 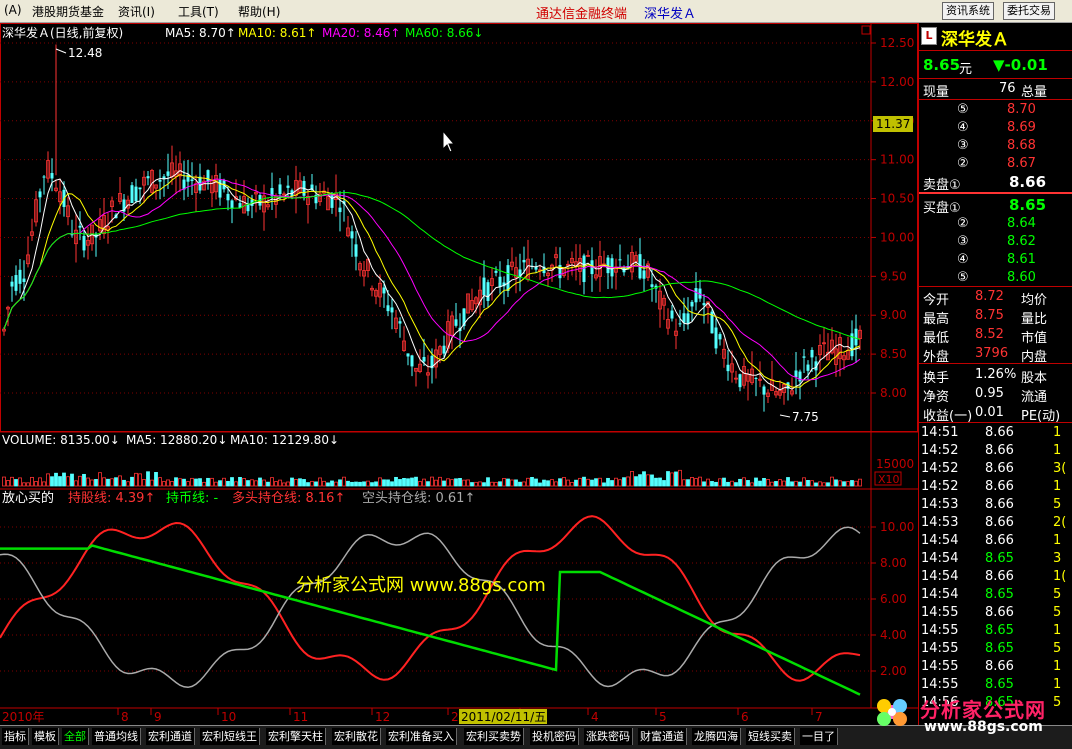 I want to click on indicator-name: 放心买的, so click(x=28, y=498).